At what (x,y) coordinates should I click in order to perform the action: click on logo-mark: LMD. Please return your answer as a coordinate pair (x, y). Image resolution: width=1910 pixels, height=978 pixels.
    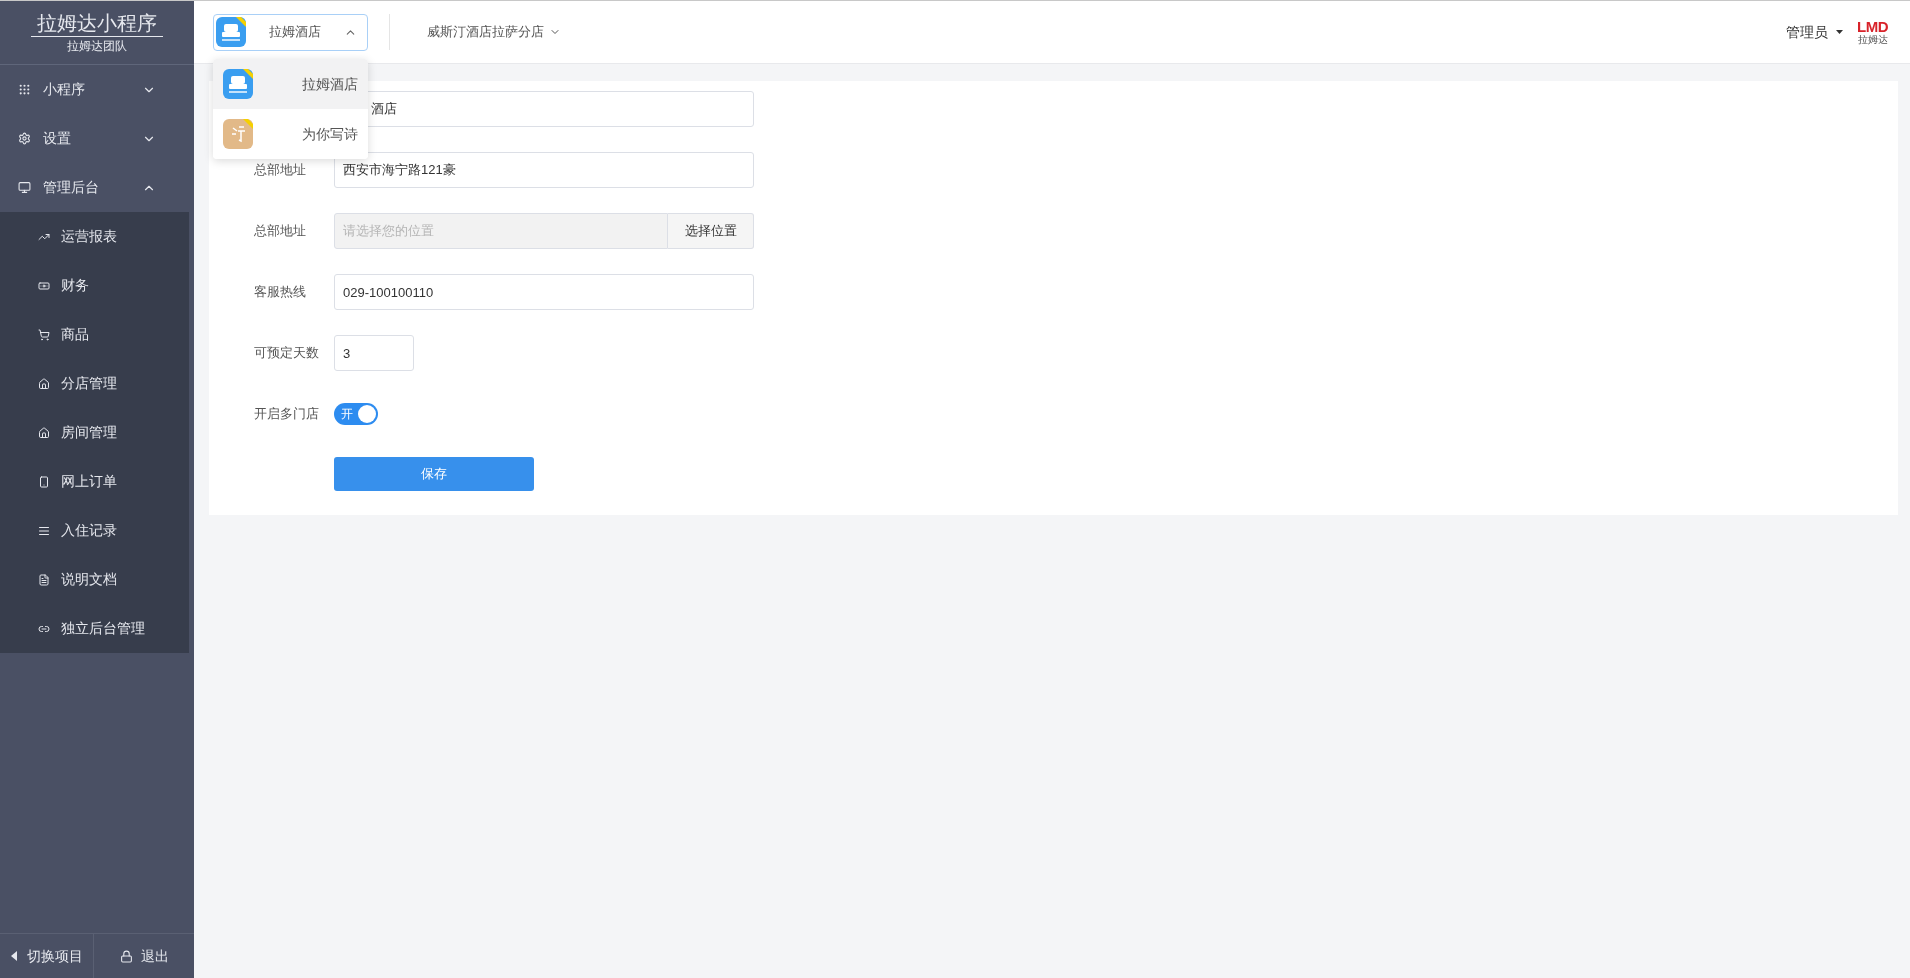
    Looking at the image, I should click on (1872, 26).